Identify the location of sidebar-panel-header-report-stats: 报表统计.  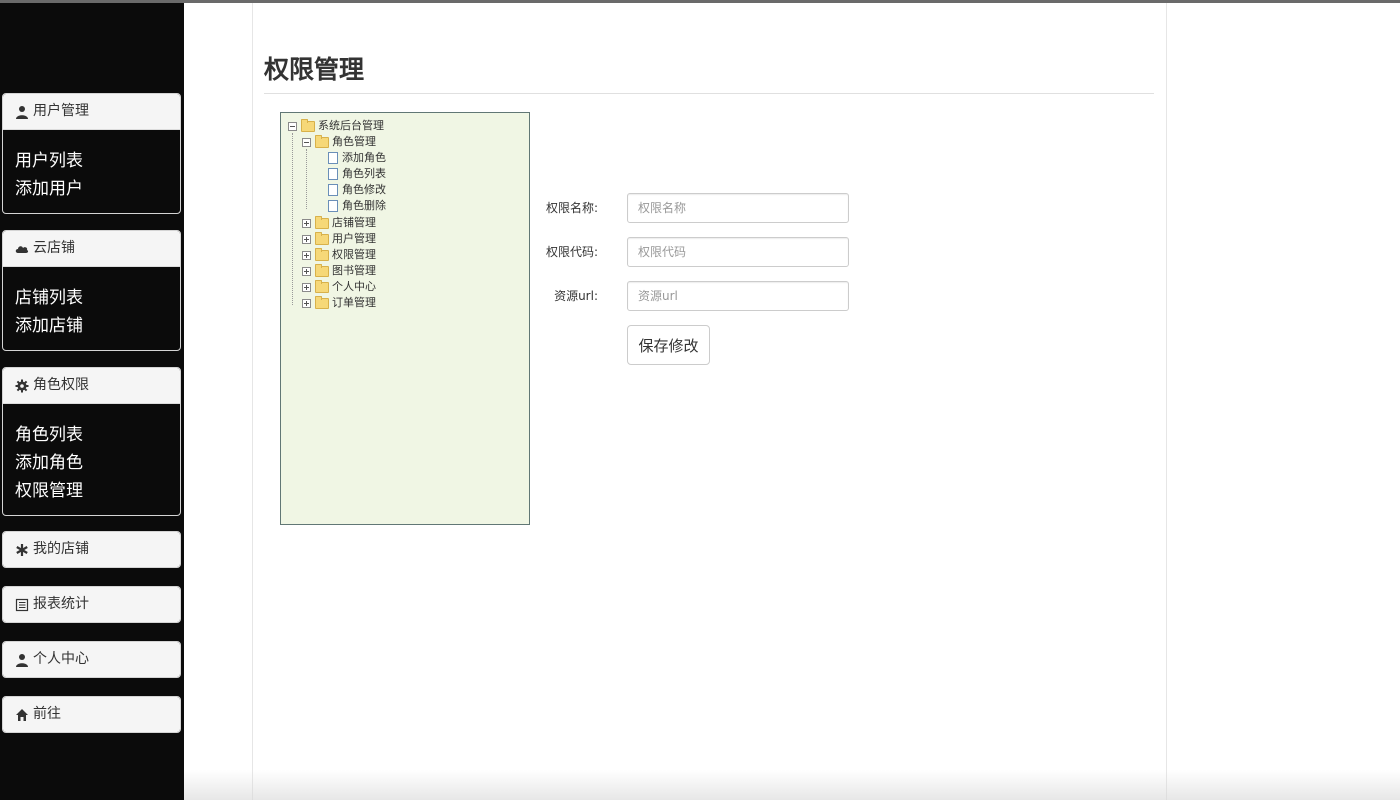
(91, 604).